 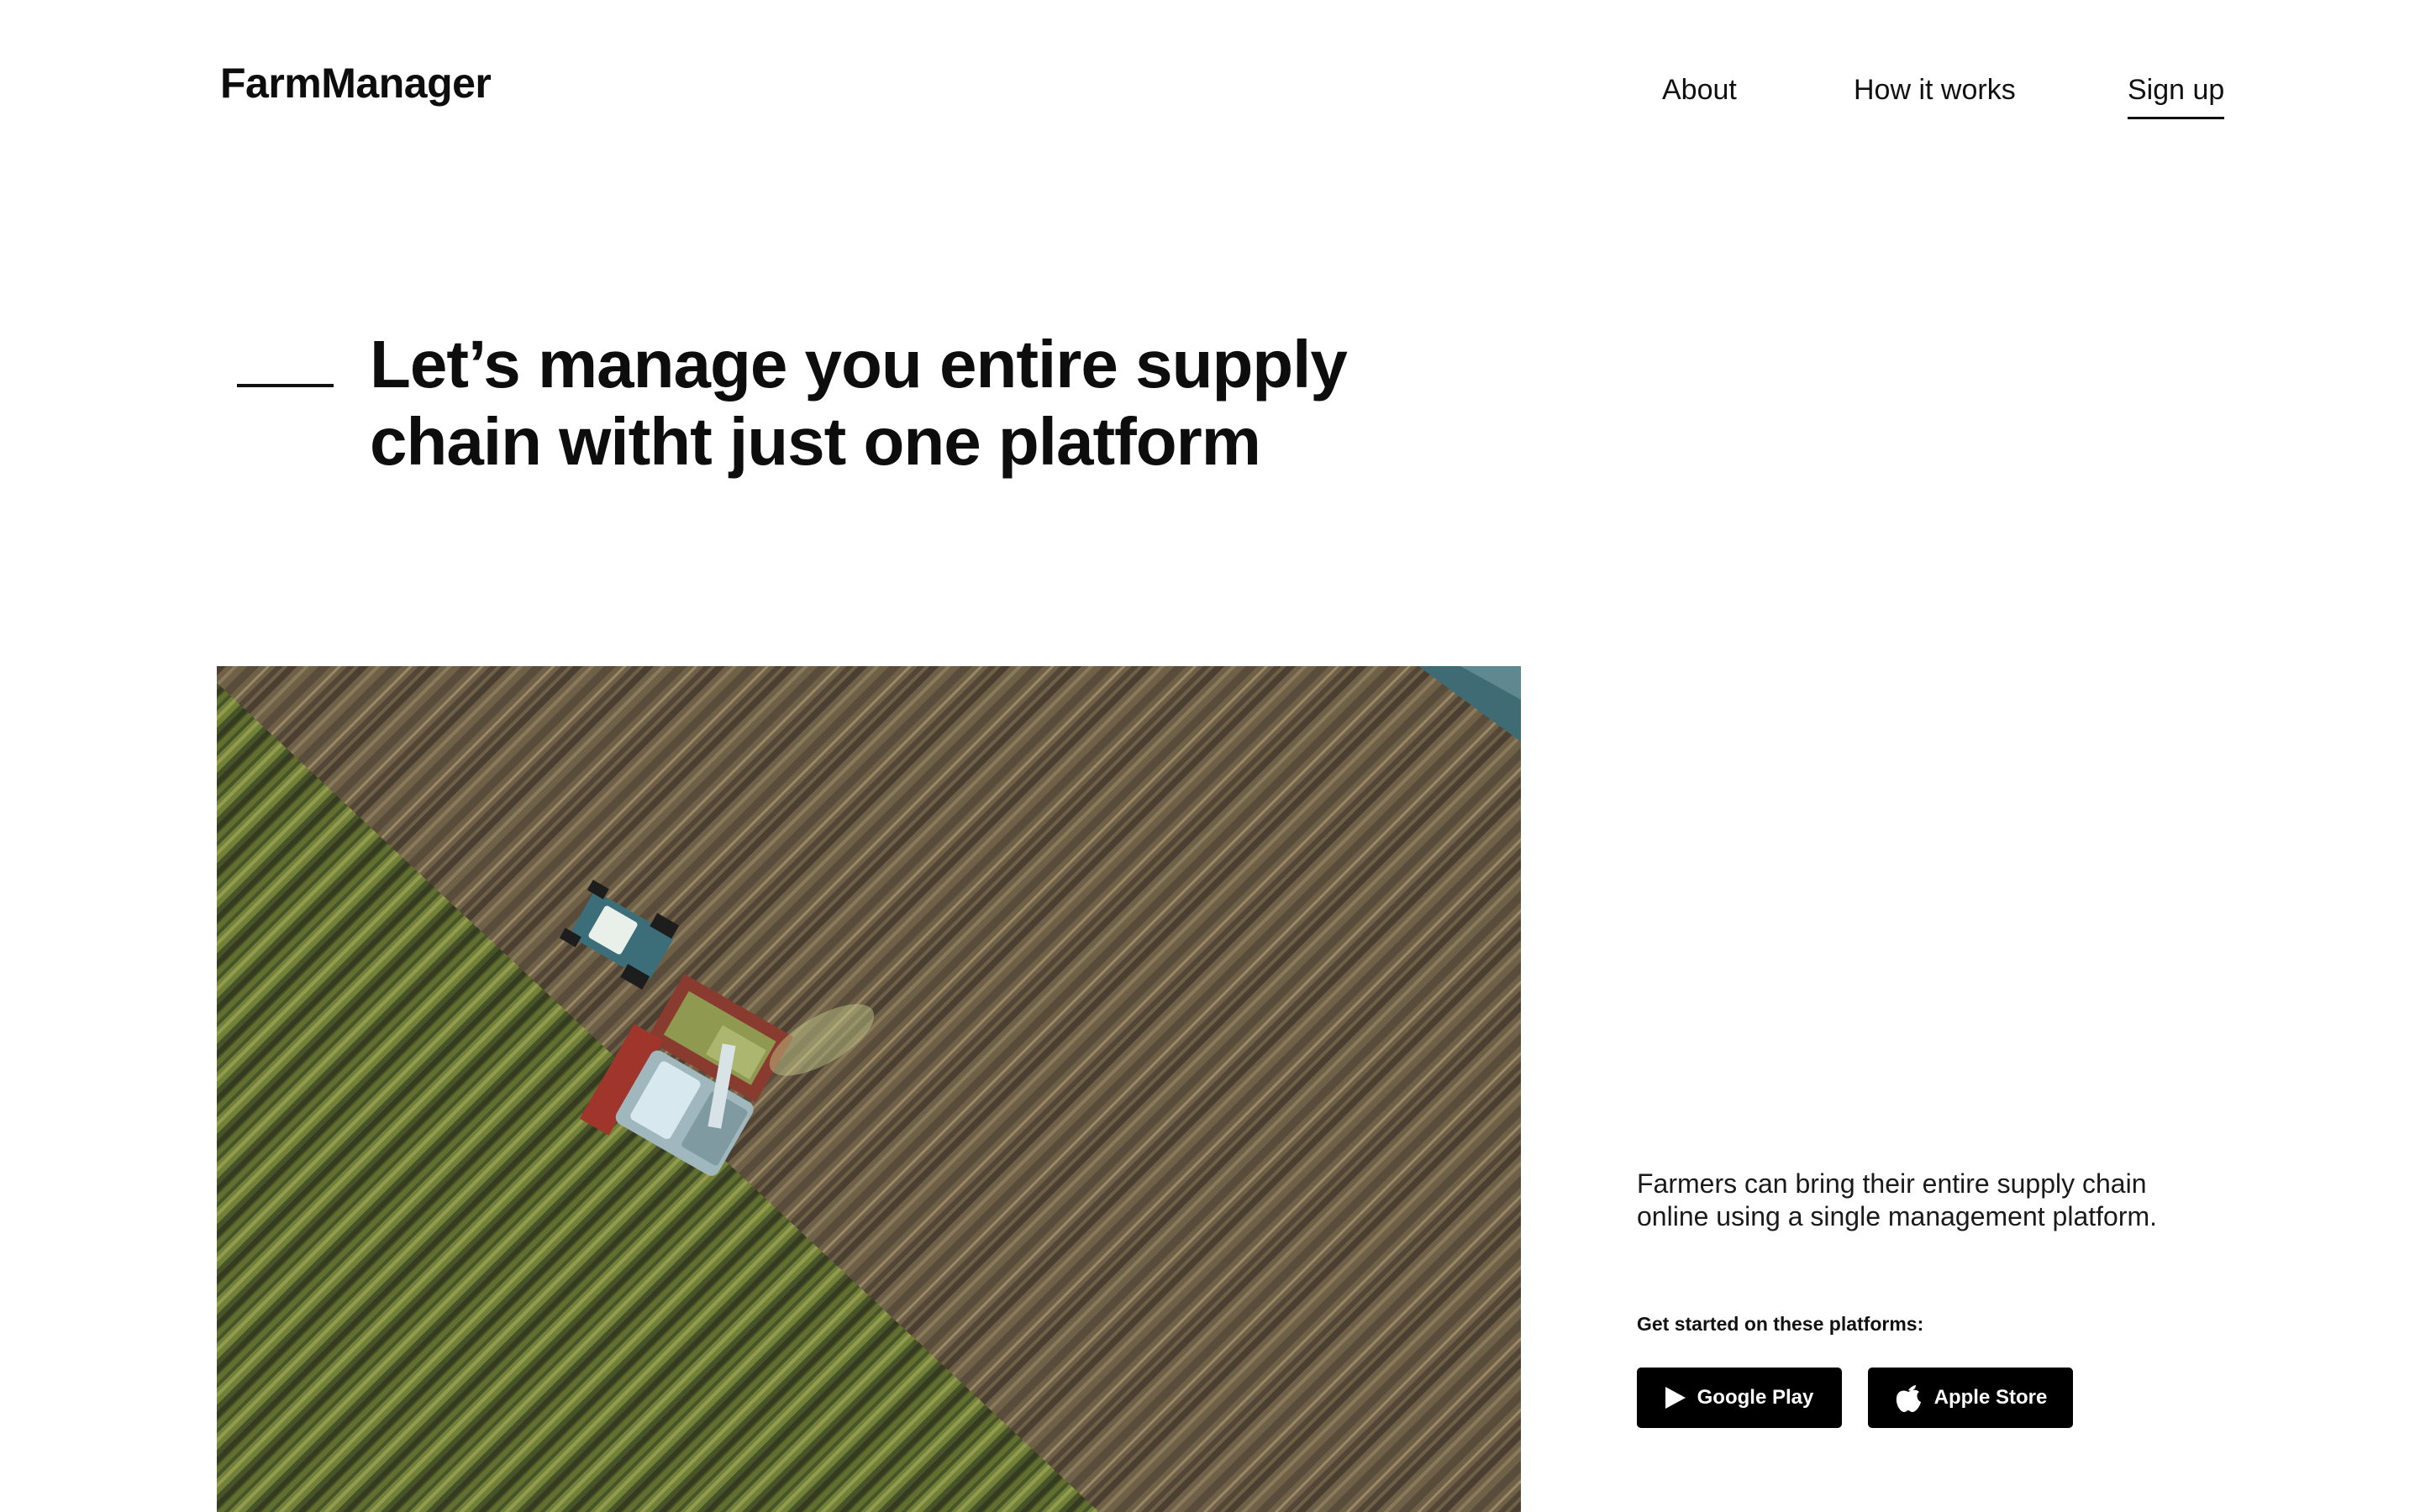 What do you see at coordinates (1755, 1397) in the screenshot?
I see `google-play-label: Google Play` at bounding box center [1755, 1397].